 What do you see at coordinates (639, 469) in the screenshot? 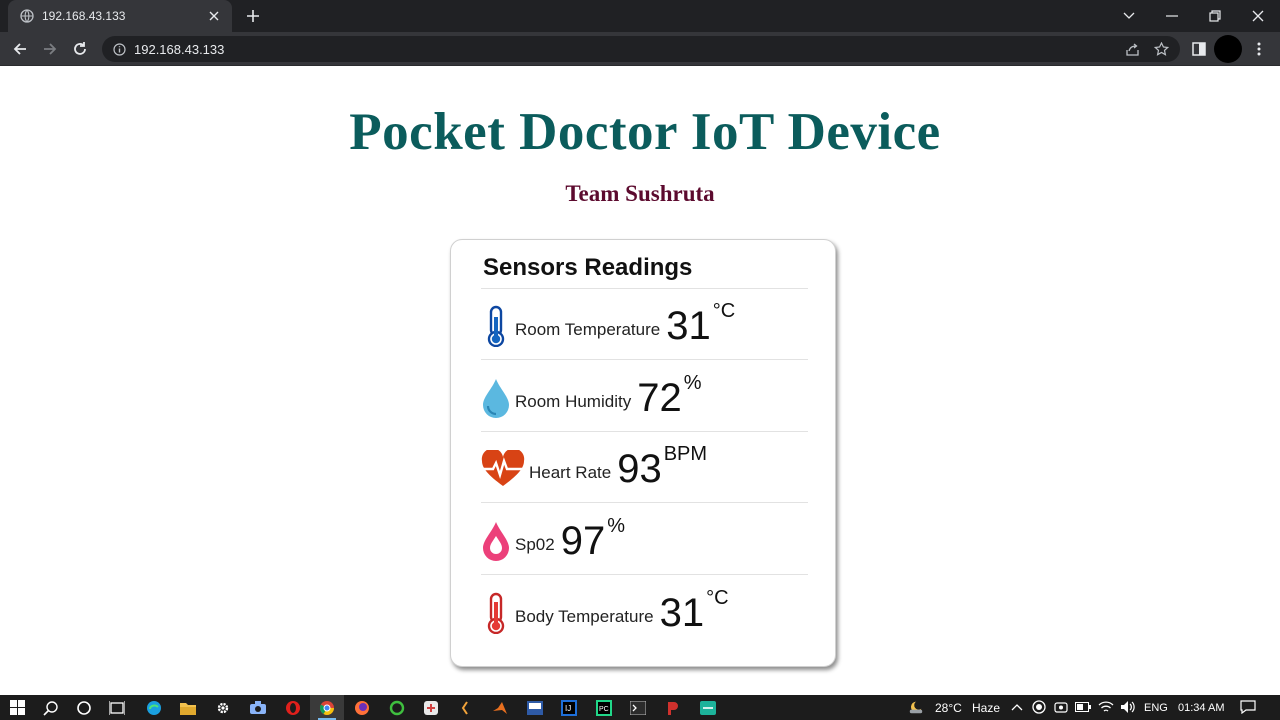
I see `reading-value: 93` at bounding box center [639, 469].